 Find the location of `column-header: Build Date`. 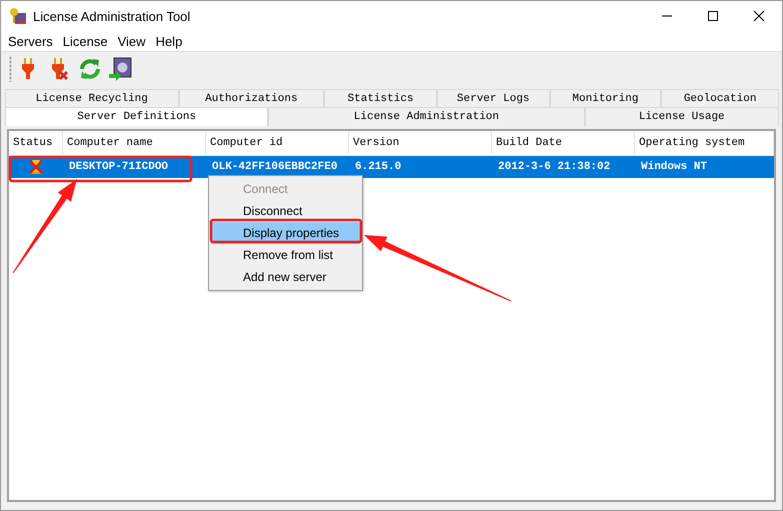

column-header: Build Date is located at coordinates (563, 143).